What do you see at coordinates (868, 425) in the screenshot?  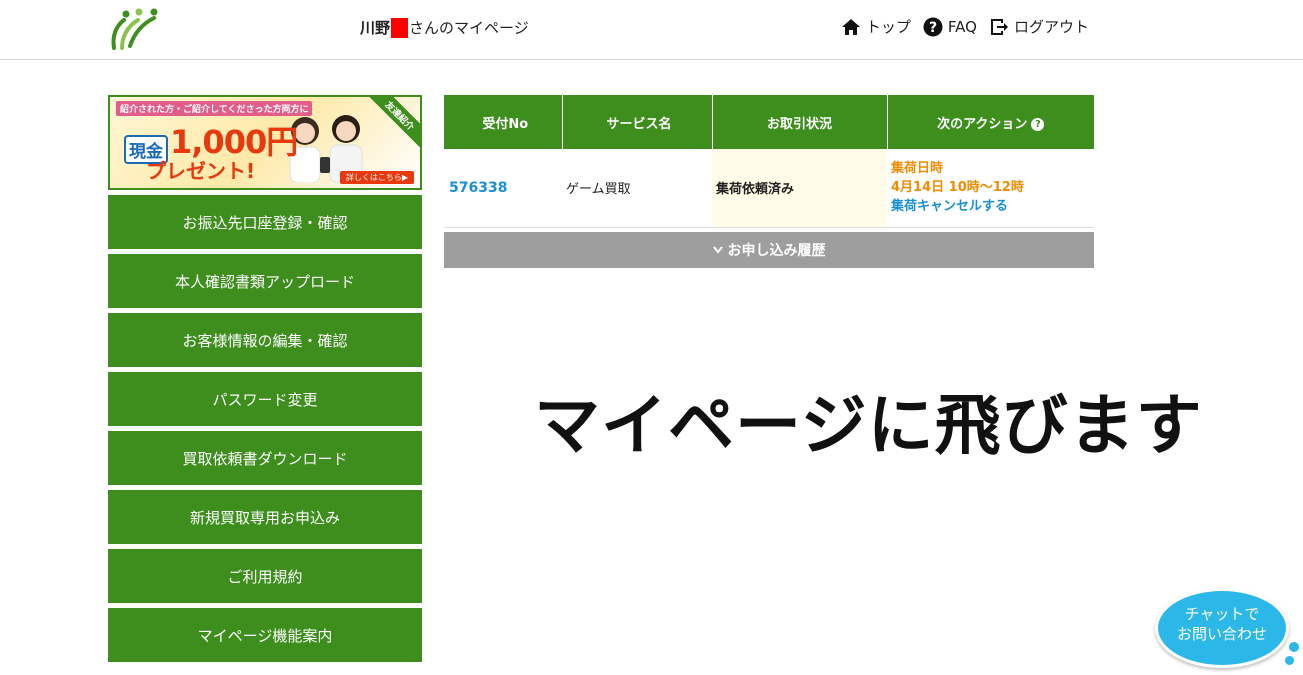 I see `redirect-message: マイページに飛びます` at bounding box center [868, 425].